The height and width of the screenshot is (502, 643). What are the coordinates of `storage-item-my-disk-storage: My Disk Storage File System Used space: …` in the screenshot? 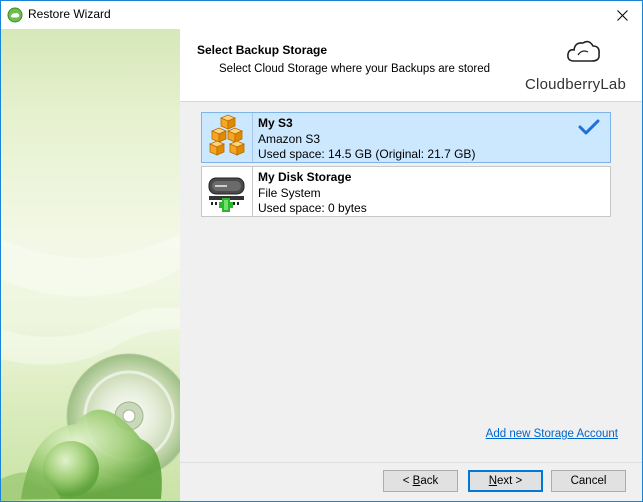 It's located at (406, 191).